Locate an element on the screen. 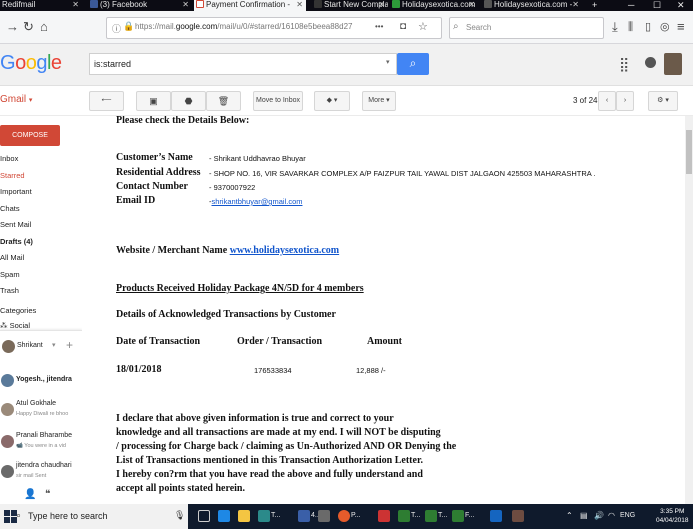 The image size is (693, 529). apps-grid-icon: ⣿ is located at coordinates (624, 64).